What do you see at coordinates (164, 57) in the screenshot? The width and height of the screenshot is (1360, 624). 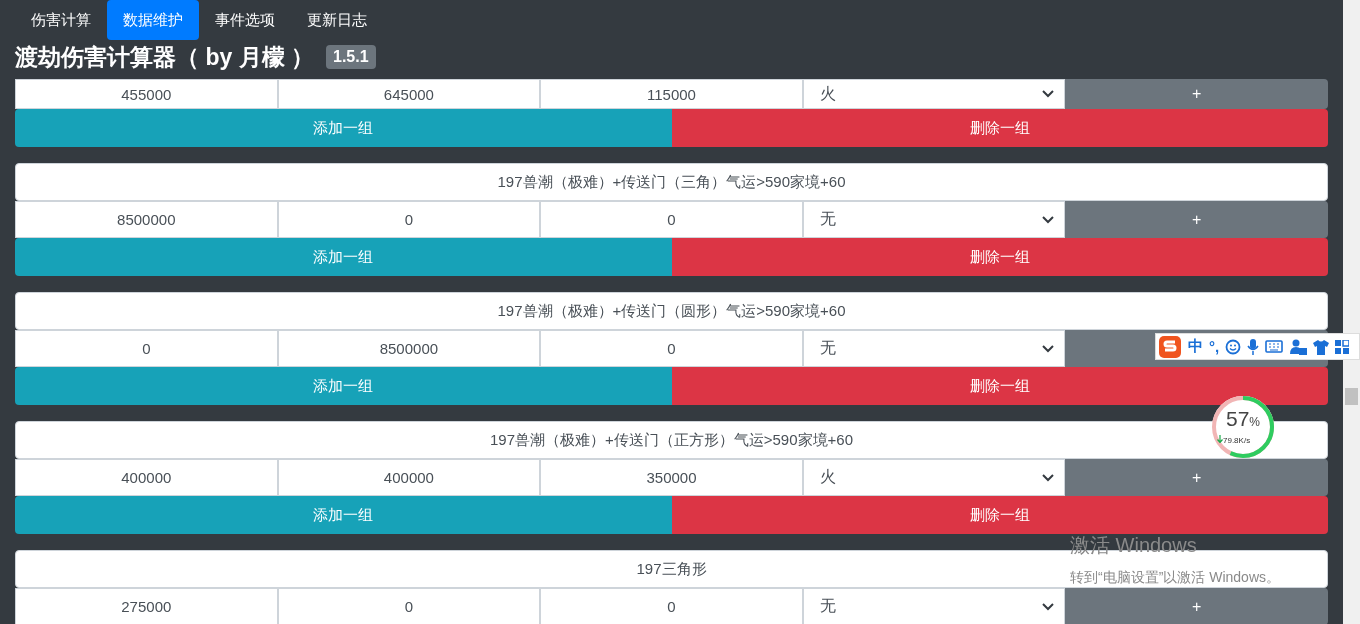 I see `page-title: 渡劫伤害计算器（ by 月檬 ）` at bounding box center [164, 57].